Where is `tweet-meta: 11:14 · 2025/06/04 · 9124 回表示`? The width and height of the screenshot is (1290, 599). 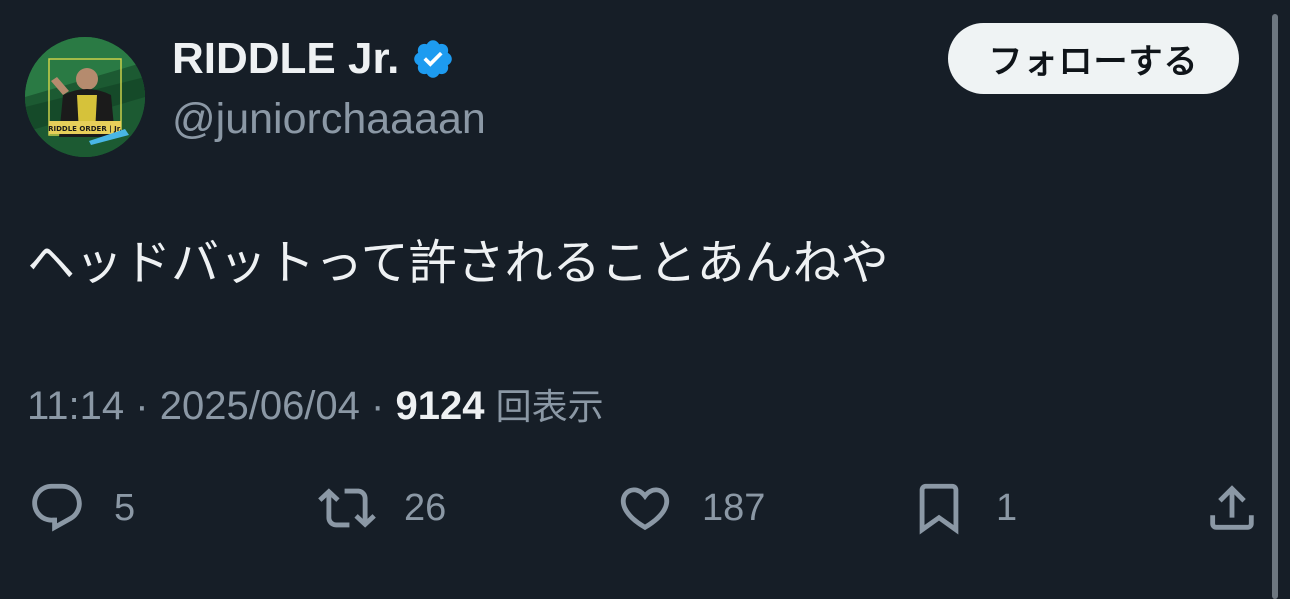 tweet-meta: 11:14 · 2025/06/04 · 9124 回表示 is located at coordinates (315, 407).